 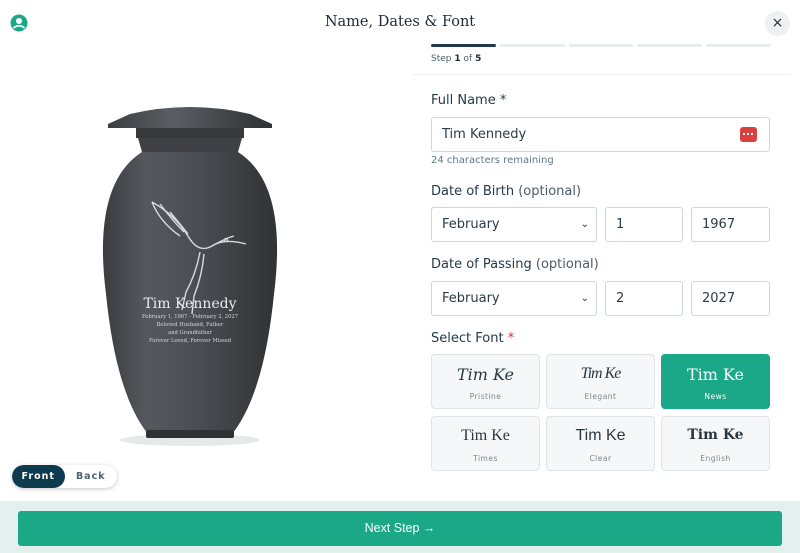 What do you see at coordinates (456, 59) in the screenshot?
I see `step-indicator: Step 1 of 5` at bounding box center [456, 59].